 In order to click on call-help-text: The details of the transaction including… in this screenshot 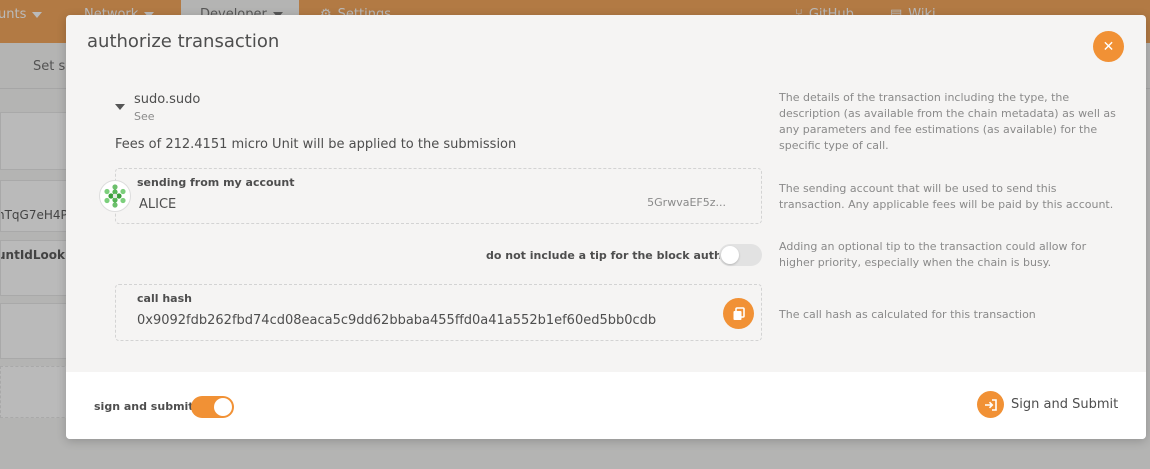, I will do `click(947, 121)`.